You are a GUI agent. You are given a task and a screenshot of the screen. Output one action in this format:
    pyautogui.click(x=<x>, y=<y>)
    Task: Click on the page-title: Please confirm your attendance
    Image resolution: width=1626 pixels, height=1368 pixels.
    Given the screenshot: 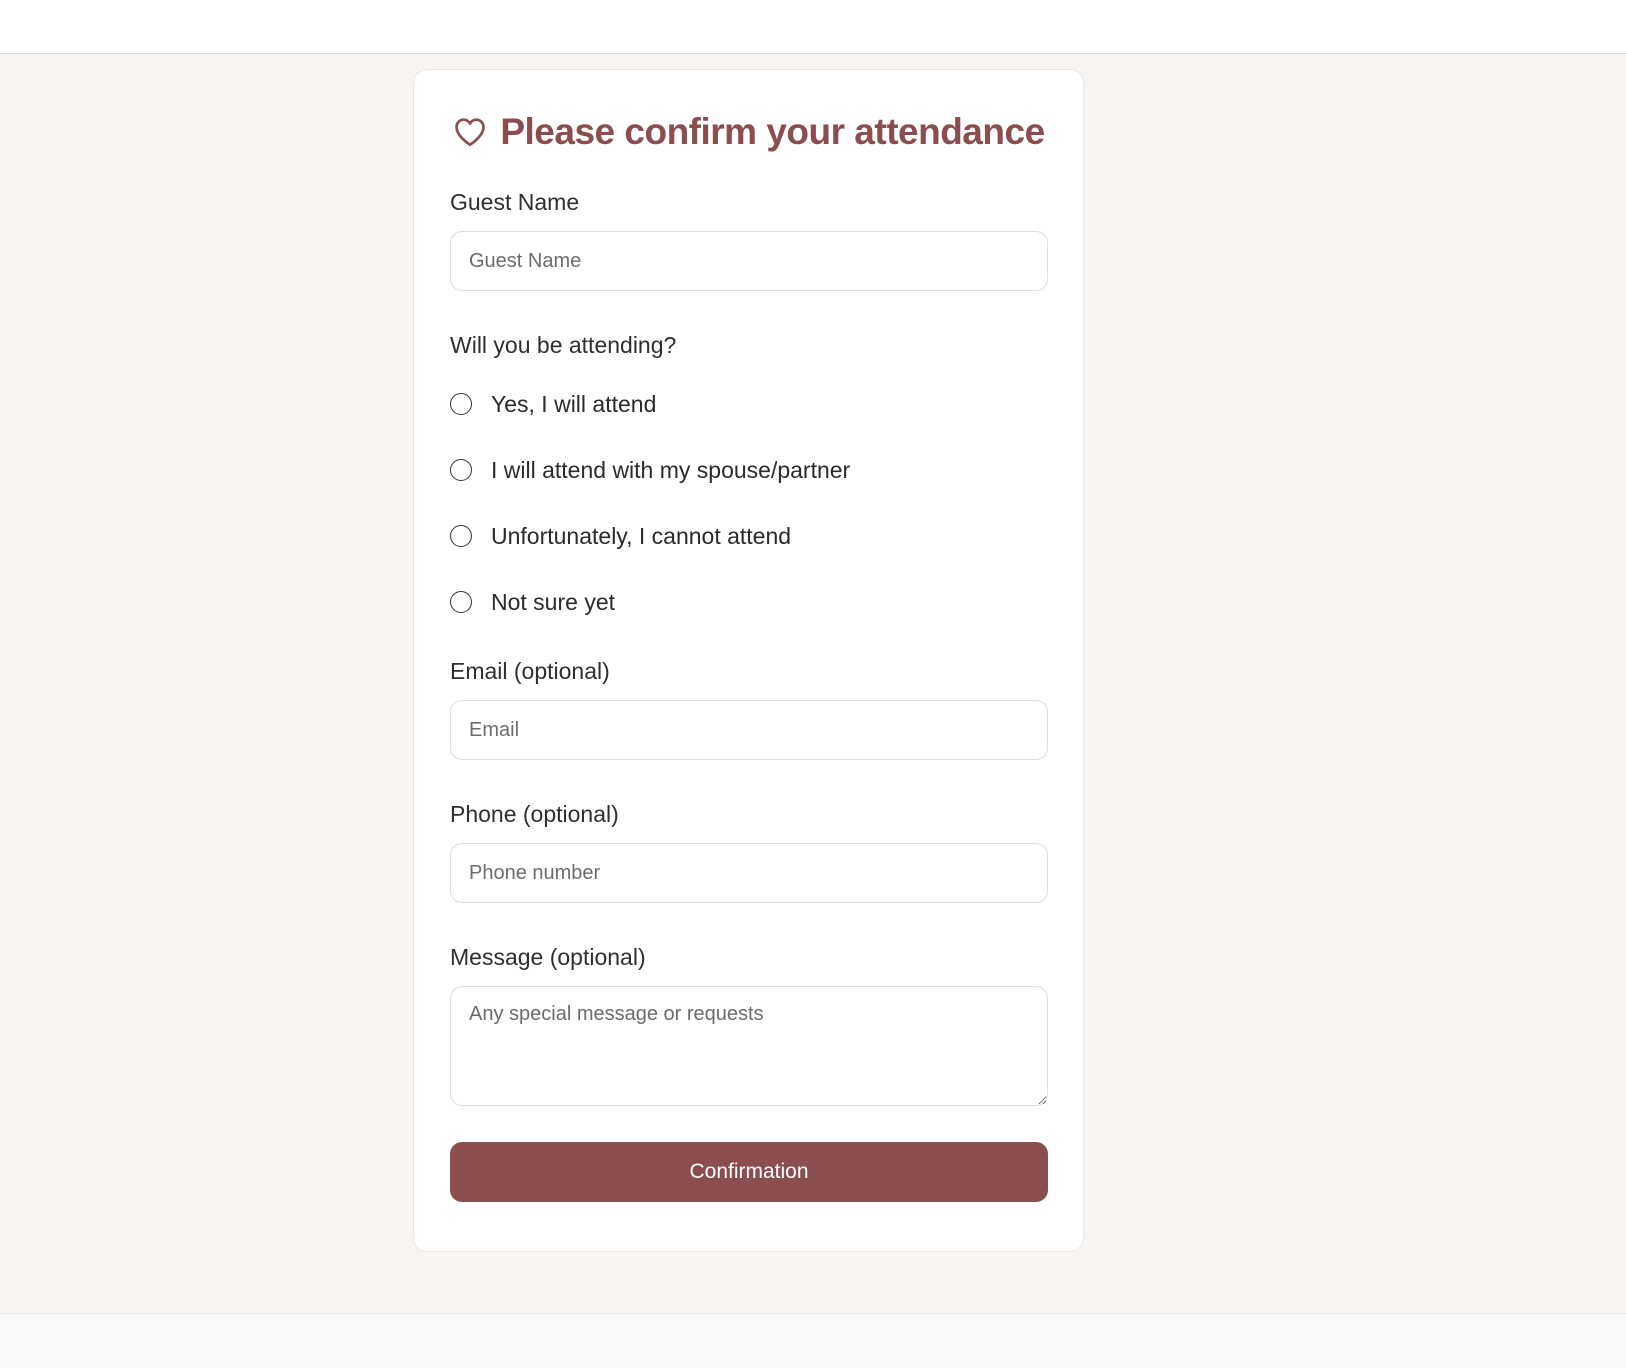 What is the action you would take?
    pyautogui.click(x=772, y=131)
    